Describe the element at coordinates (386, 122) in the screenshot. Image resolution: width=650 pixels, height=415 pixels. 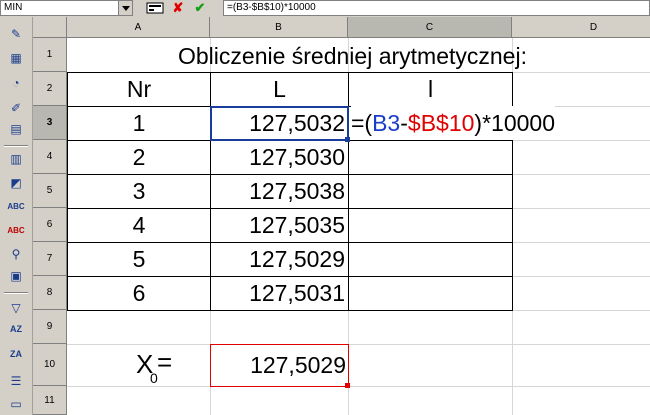
I see `formula-ref-b3: B3` at that location.